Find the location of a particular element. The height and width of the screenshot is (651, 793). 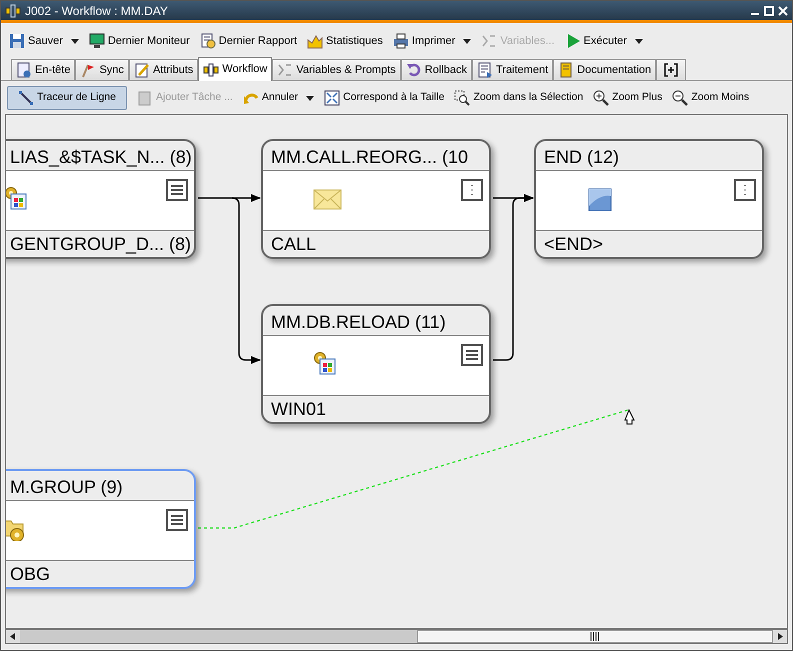

line-tool-icon is located at coordinates (26, 98).